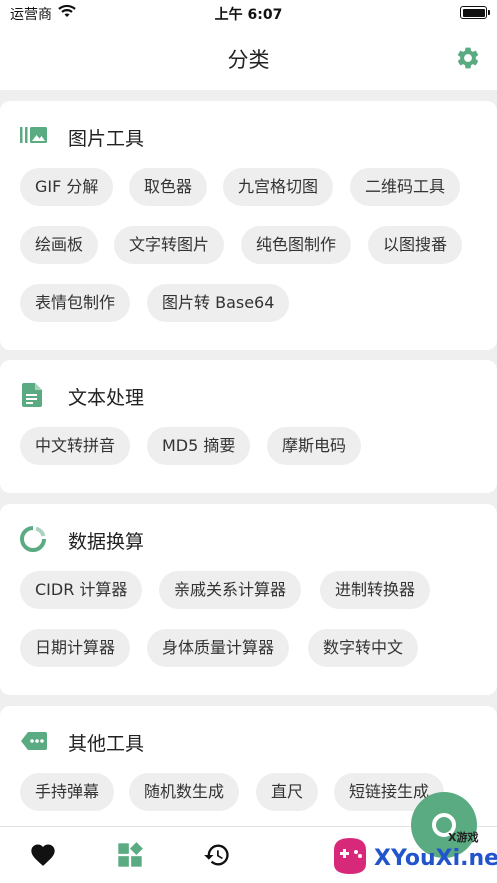 The width and height of the screenshot is (497, 883). I want to click on tool-chip-date-calculator: 日期计算器, so click(75, 648).